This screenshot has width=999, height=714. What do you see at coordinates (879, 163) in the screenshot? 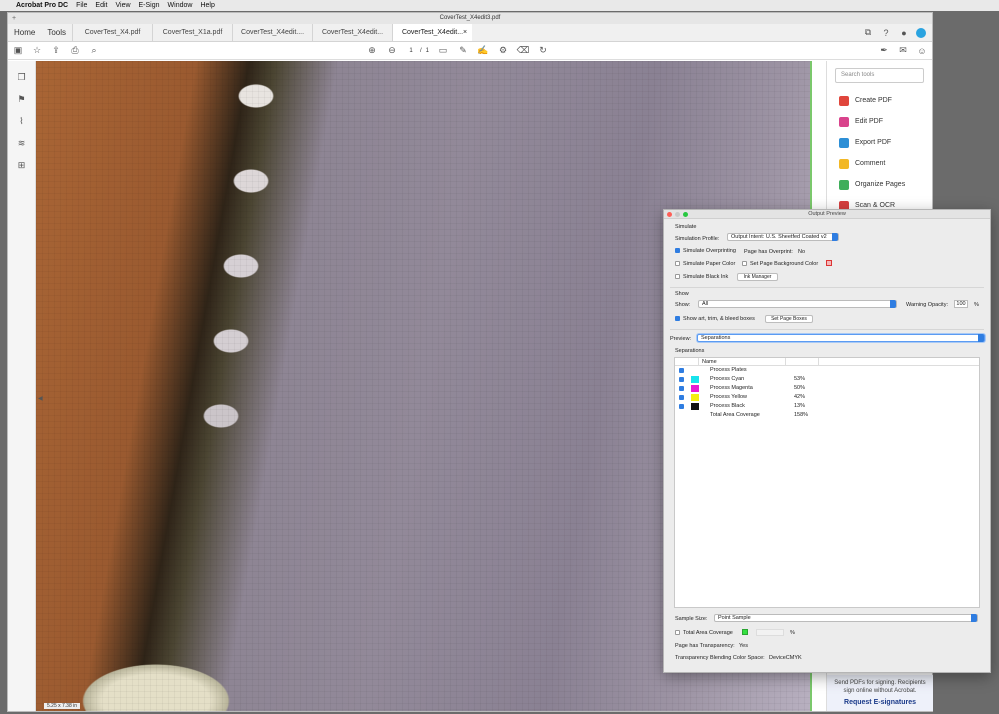
I see `tool-comment: Comment` at bounding box center [879, 163].